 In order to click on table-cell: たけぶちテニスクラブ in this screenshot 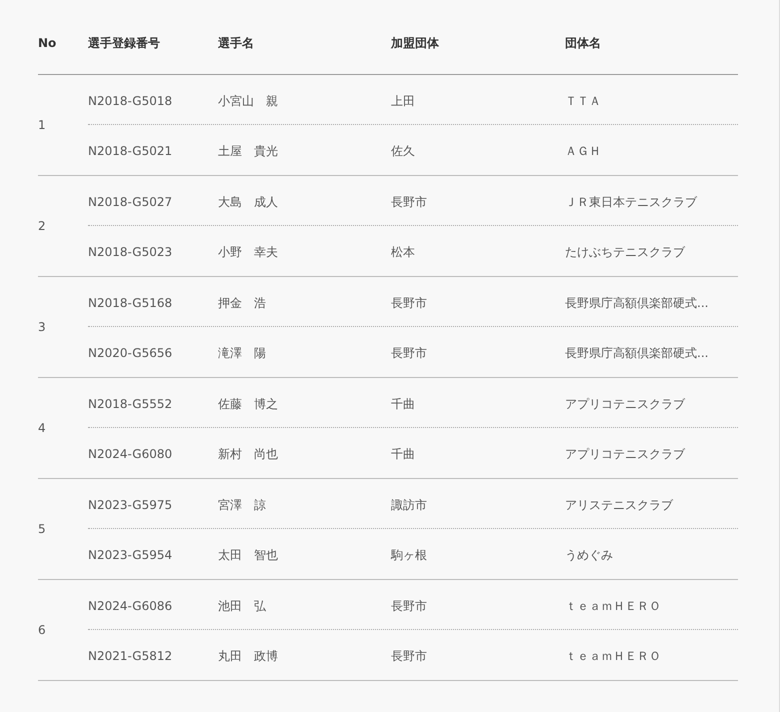, I will do `click(625, 252)`.